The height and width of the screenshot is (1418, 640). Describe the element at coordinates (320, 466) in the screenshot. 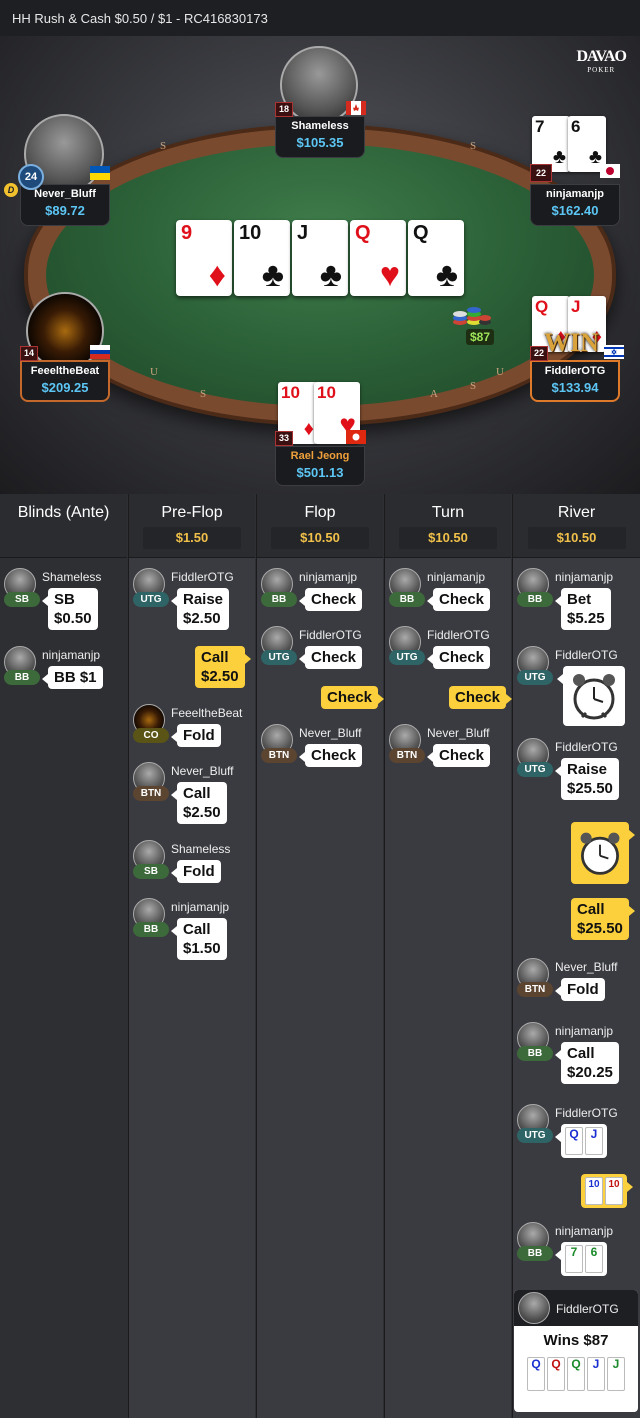

I see `seat-plate-hero: Rael Jeong $501.13` at that location.